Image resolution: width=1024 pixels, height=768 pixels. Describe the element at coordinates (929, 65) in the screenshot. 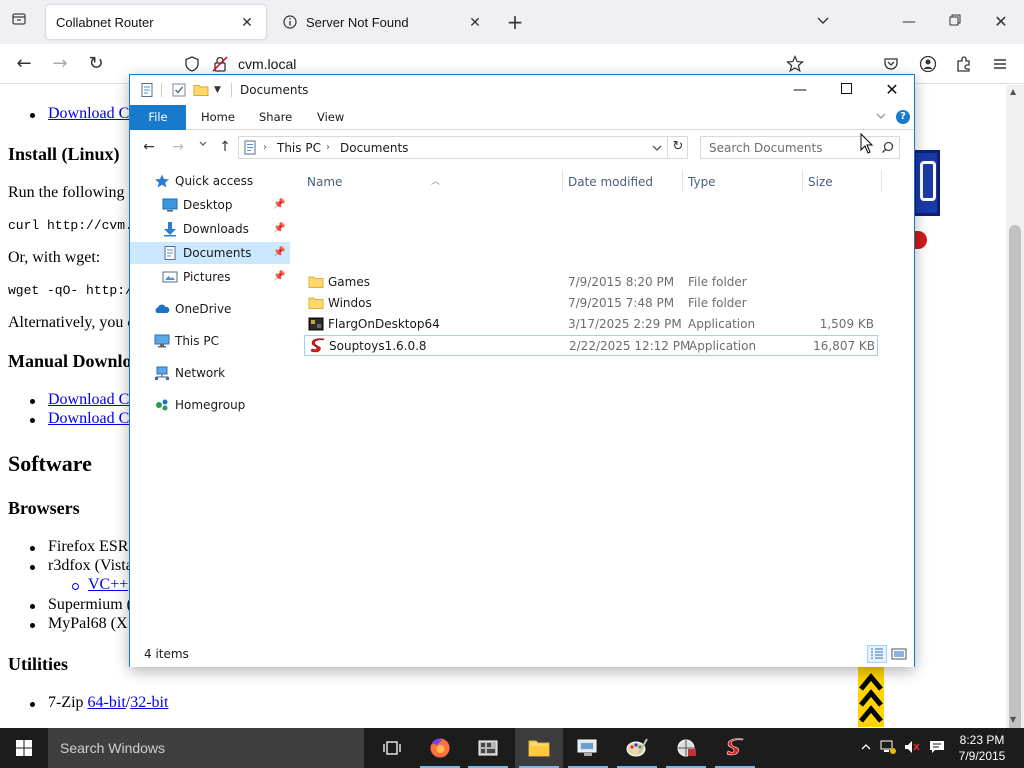

I see `account-icon` at that location.